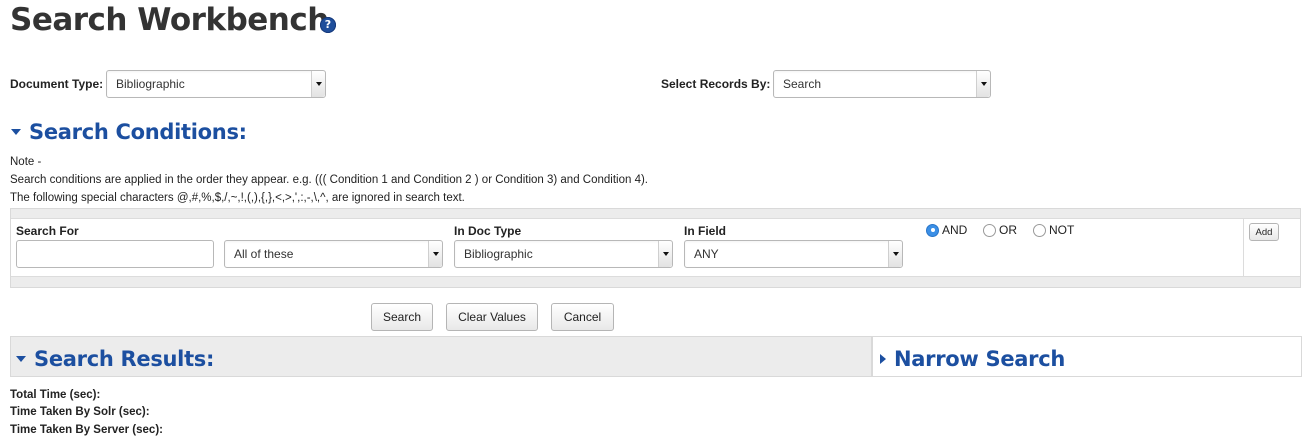 The height and width of the screenshot is (442, 1307). Describe the element at coordinates (705, 231) in the screenshot. I see `in-field-header: In Field` at that location.